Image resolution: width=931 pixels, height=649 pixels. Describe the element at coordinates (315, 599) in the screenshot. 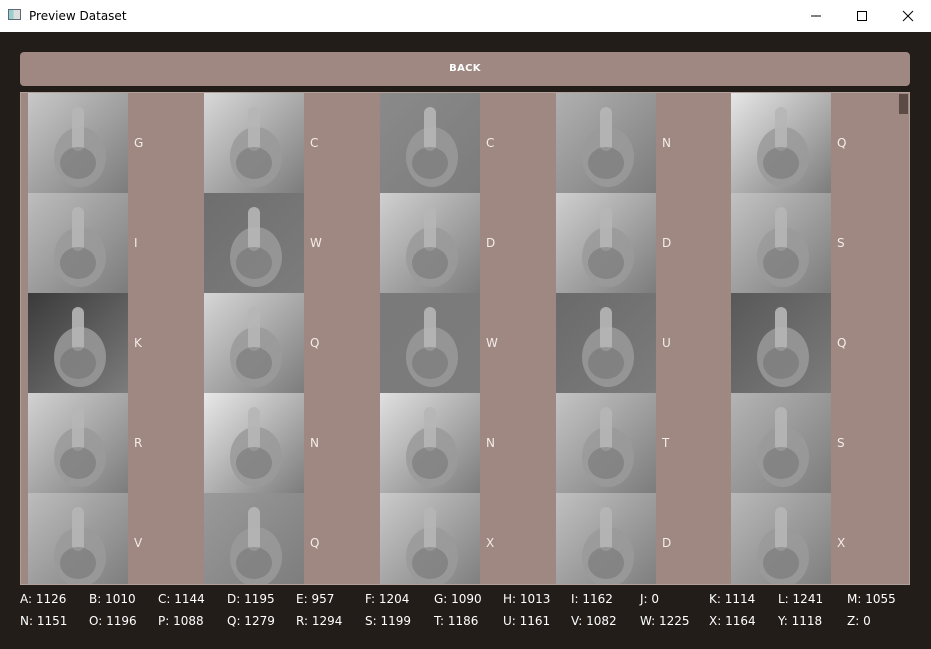

I see `letter-count: E: 957` at that location.